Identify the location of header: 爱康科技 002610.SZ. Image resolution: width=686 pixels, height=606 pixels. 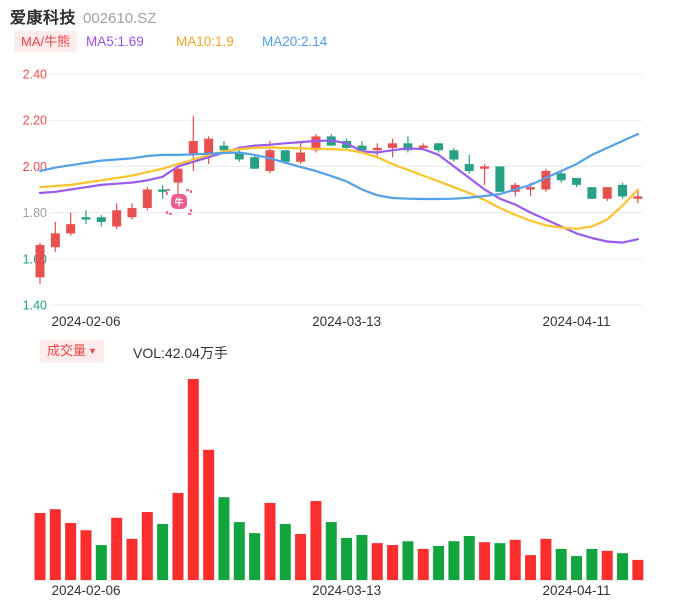
(83, 16).